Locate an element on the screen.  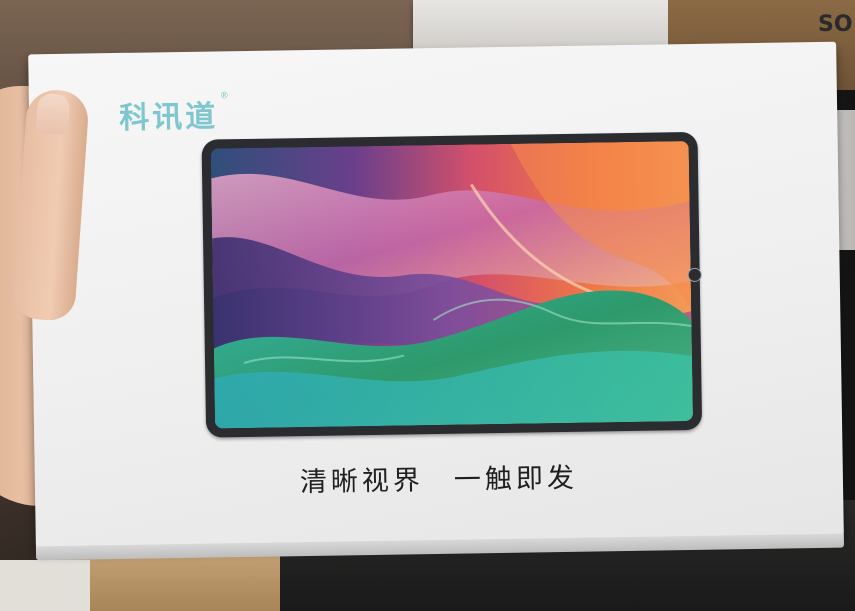
tagline-part-1: 清晰视界 is located at coordinates (362, 482).